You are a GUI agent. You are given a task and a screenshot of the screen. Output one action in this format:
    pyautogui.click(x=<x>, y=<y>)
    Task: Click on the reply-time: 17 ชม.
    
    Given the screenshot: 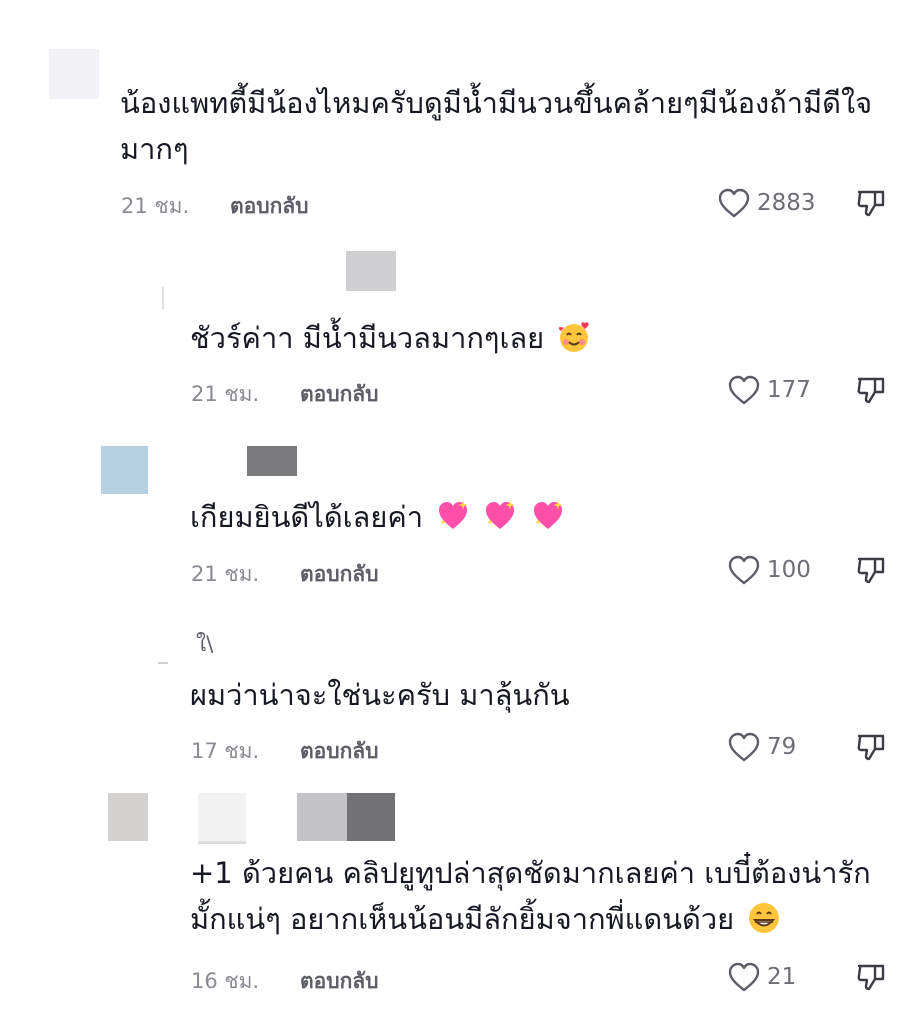 What is the action you would take?
    pyautogui.click(x=225, y=751)
    